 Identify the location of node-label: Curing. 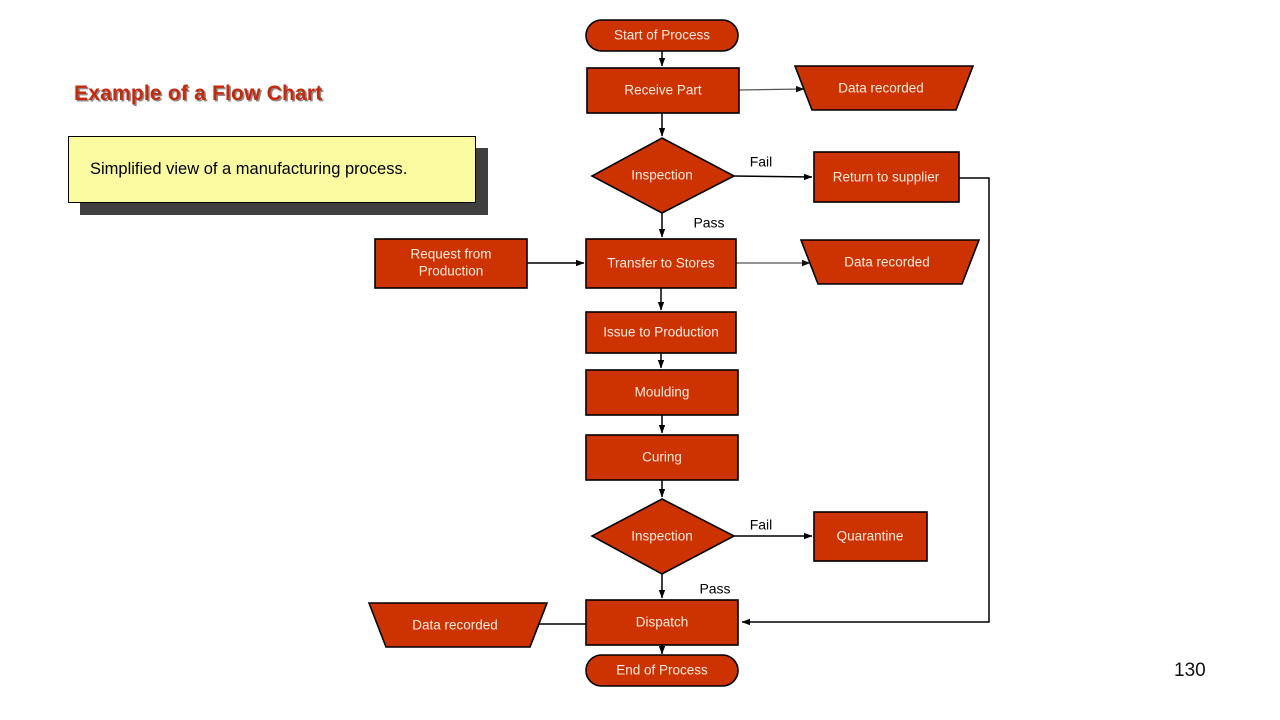
(662, 457).